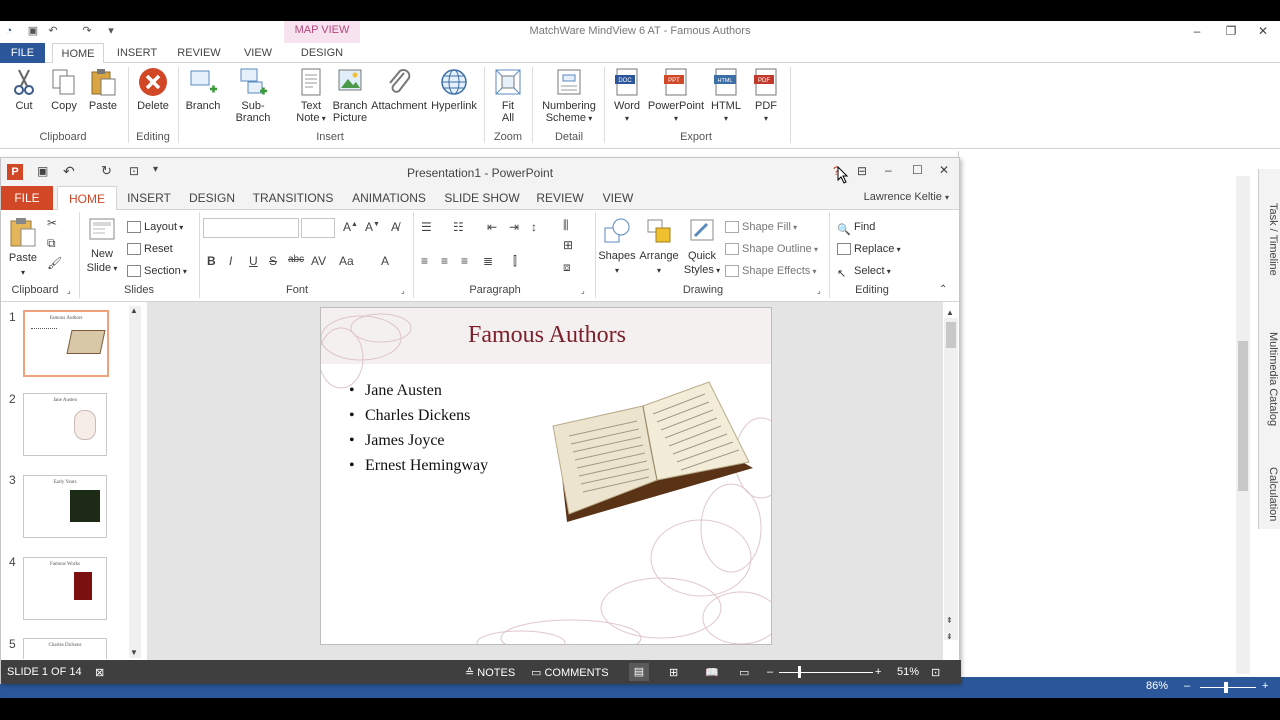  I want to click on numbering-icon: ☷, so click(458, 227).